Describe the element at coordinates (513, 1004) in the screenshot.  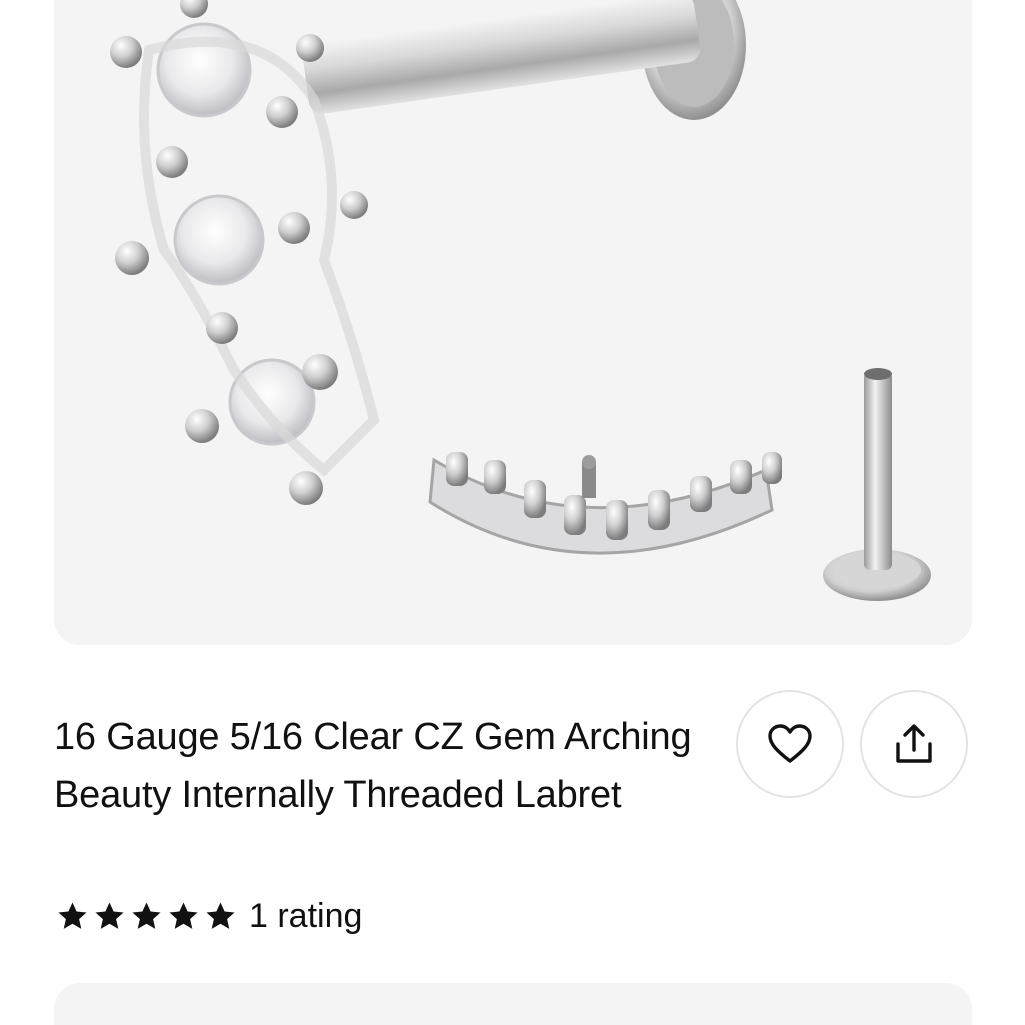
I see `next-section-card` at that location.